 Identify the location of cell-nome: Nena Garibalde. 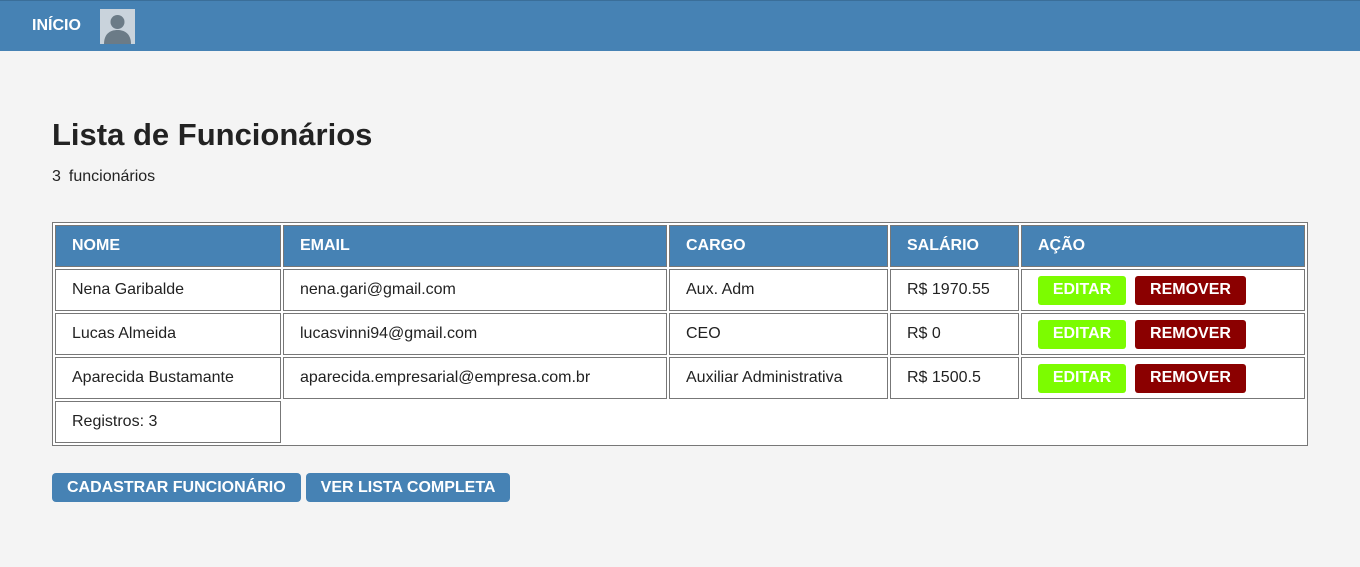
(168, 290).